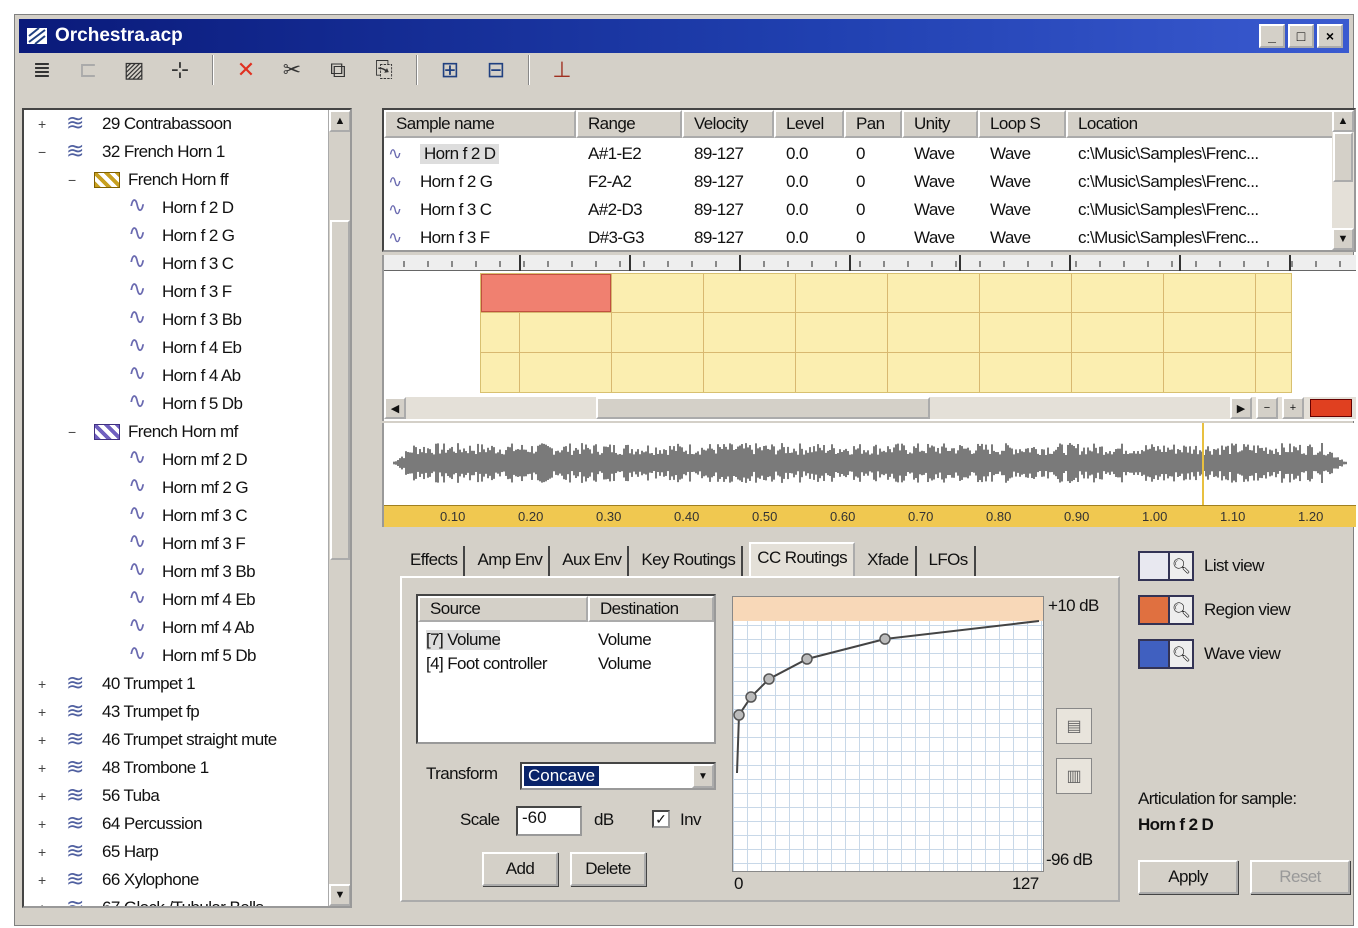 Image resolution: width=1358 pixels, height=928 pixels. Describe the element at coordinates (1168, 654) in the screenshot. I see `wave-view-icon: 🔍︎` at that location.